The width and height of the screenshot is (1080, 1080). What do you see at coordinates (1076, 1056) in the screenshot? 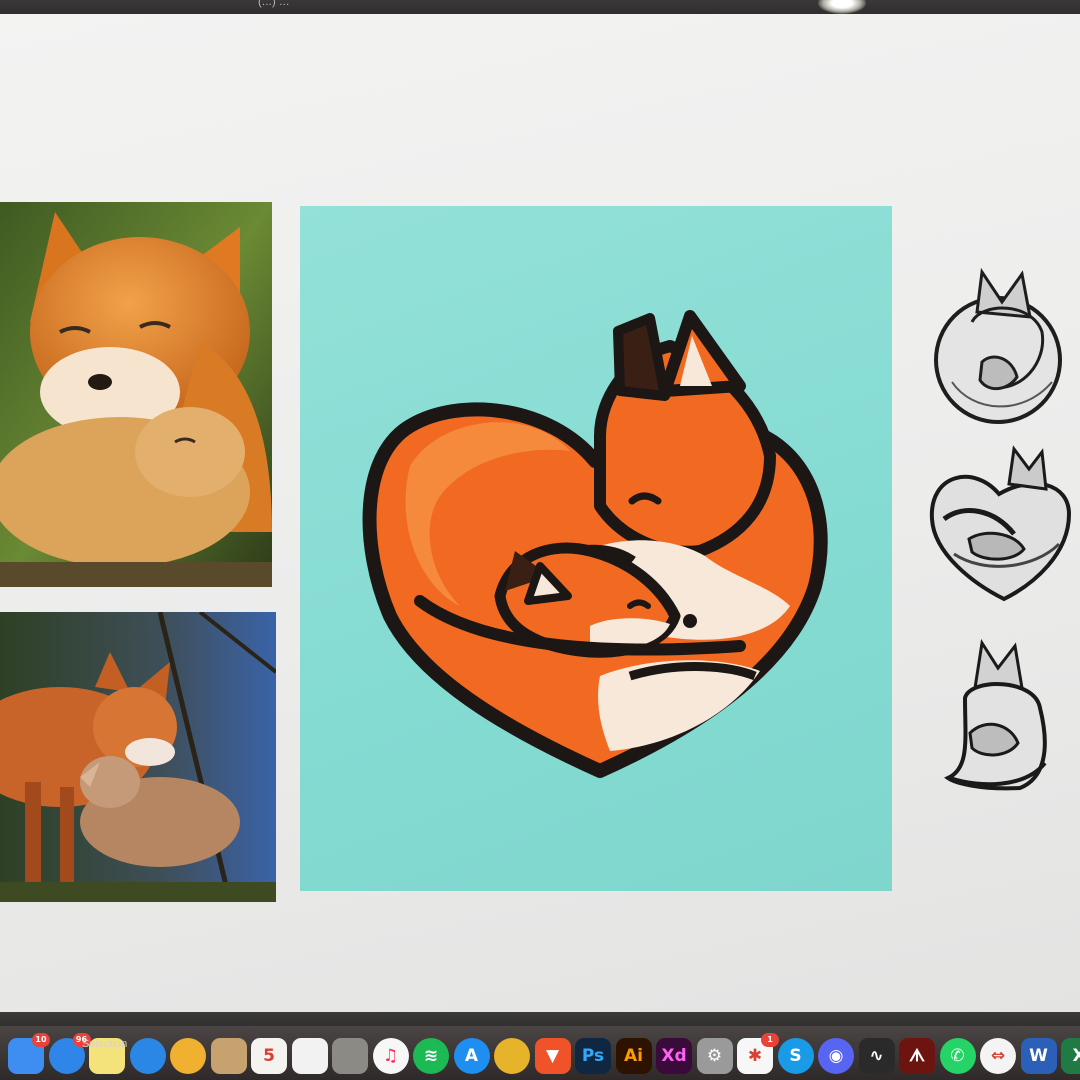
I see `excel-glyph: X` at bounding box center [1076, 1056].